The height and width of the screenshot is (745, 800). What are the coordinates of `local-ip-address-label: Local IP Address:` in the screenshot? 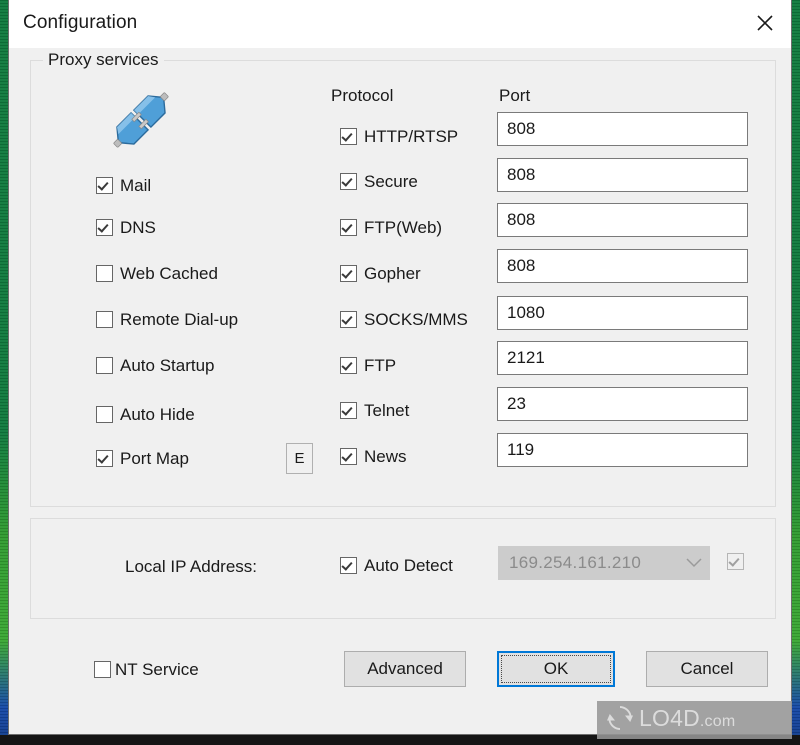 It's located at (191, 566).